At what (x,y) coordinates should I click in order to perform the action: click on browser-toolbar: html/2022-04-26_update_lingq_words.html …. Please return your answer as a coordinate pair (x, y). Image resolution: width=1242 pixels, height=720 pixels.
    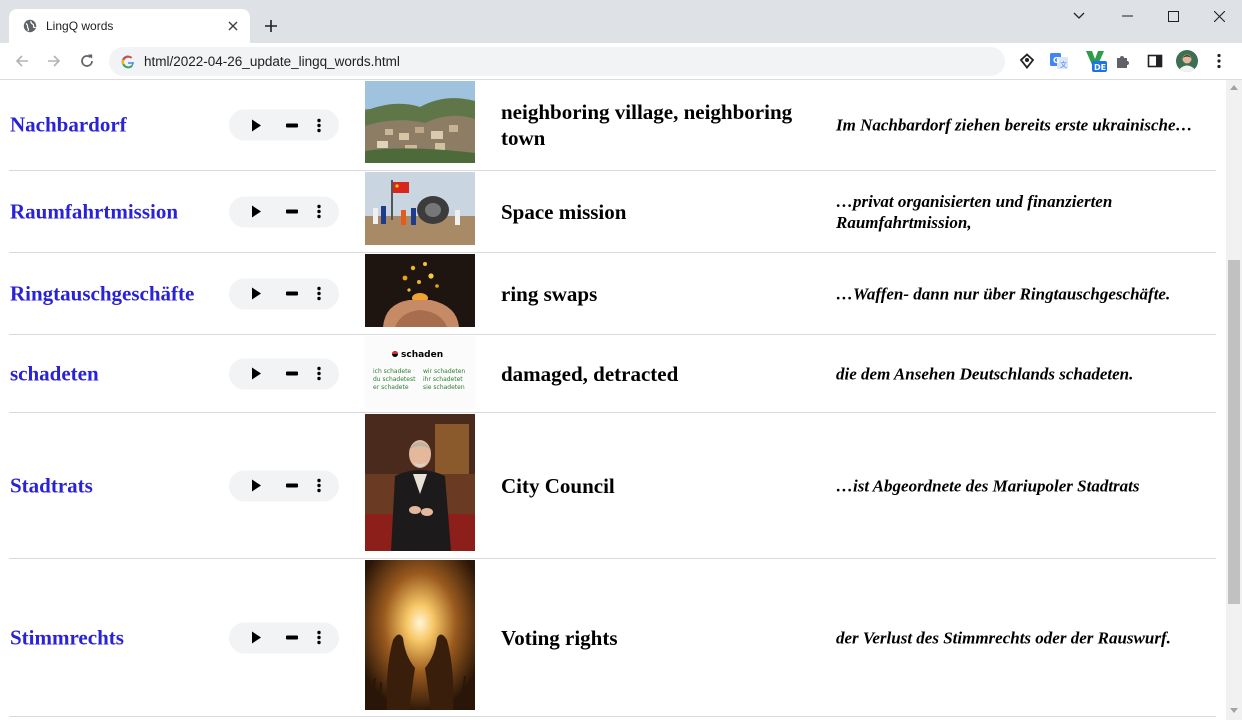
    Looking at the image, I should click on (621, 61).